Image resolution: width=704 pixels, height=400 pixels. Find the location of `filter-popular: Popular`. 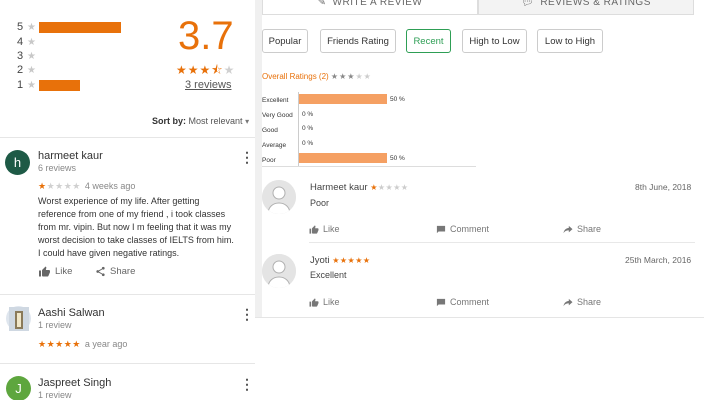

filter-popular: Popular is located at coordinates (285, 41).